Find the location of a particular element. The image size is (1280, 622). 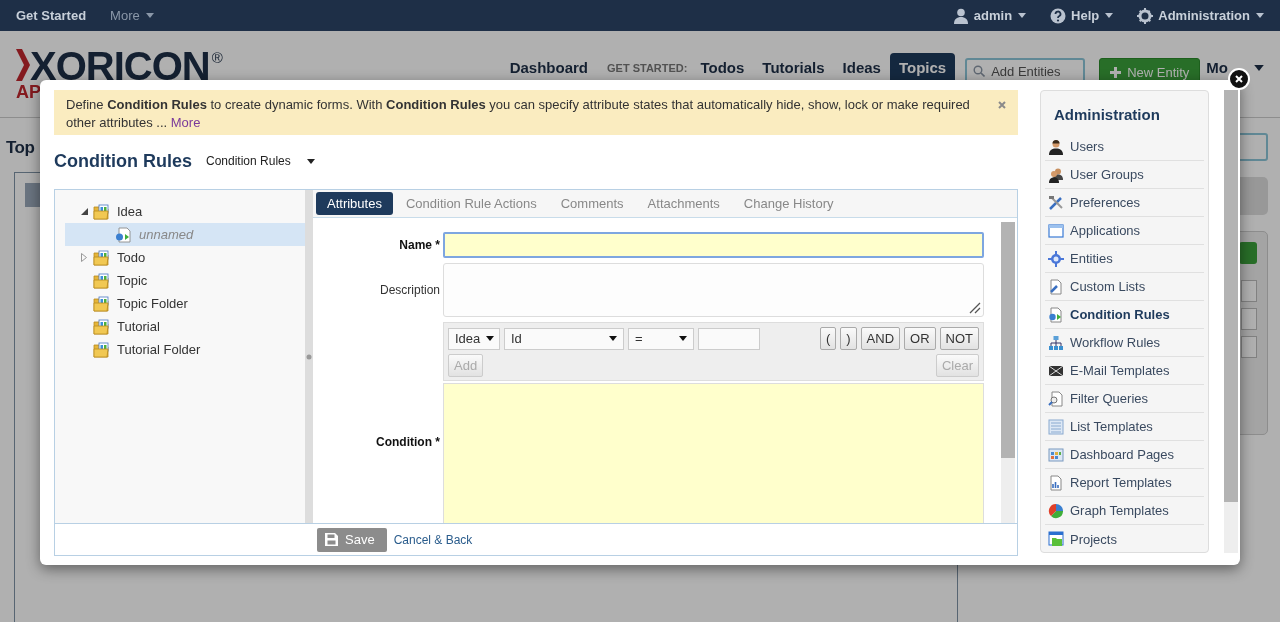

registered-mark: ® is located at coordinates (217, 57).